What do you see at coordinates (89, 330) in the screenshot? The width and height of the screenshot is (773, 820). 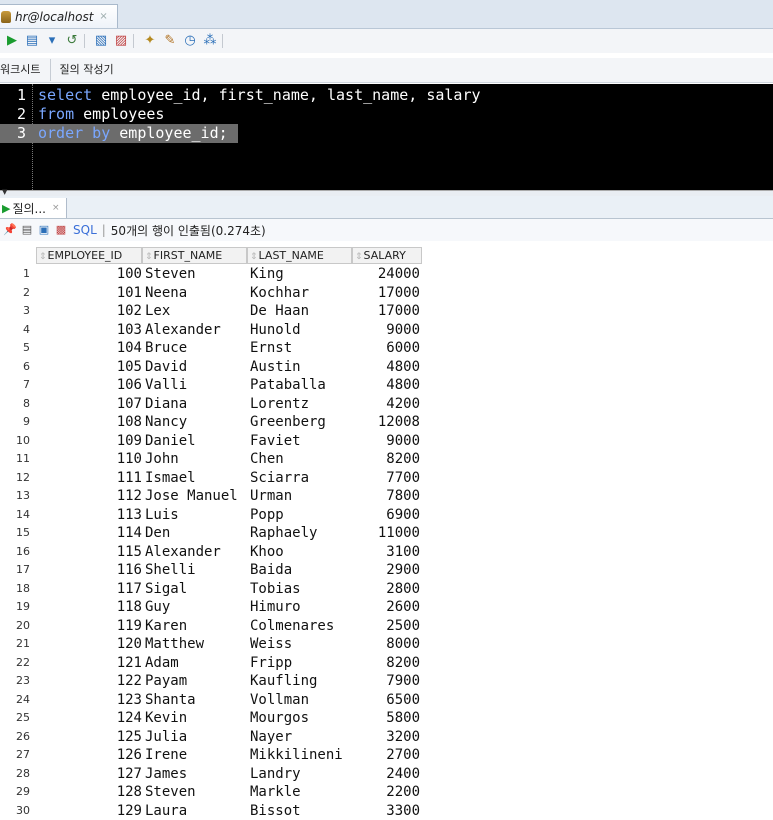 I see `employee-id-cell: 103` at bounding box center [89, 330].